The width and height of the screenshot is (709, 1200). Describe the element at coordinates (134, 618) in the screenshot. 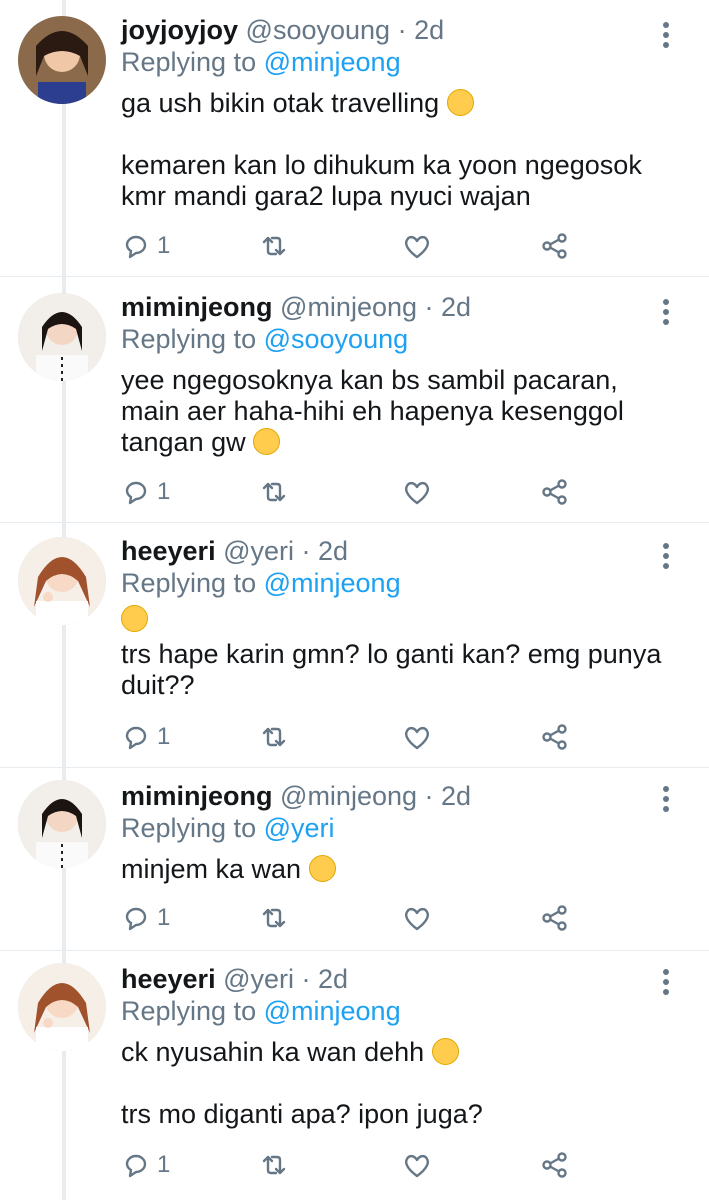

I see `expressionless-emoji-icon` at that location.